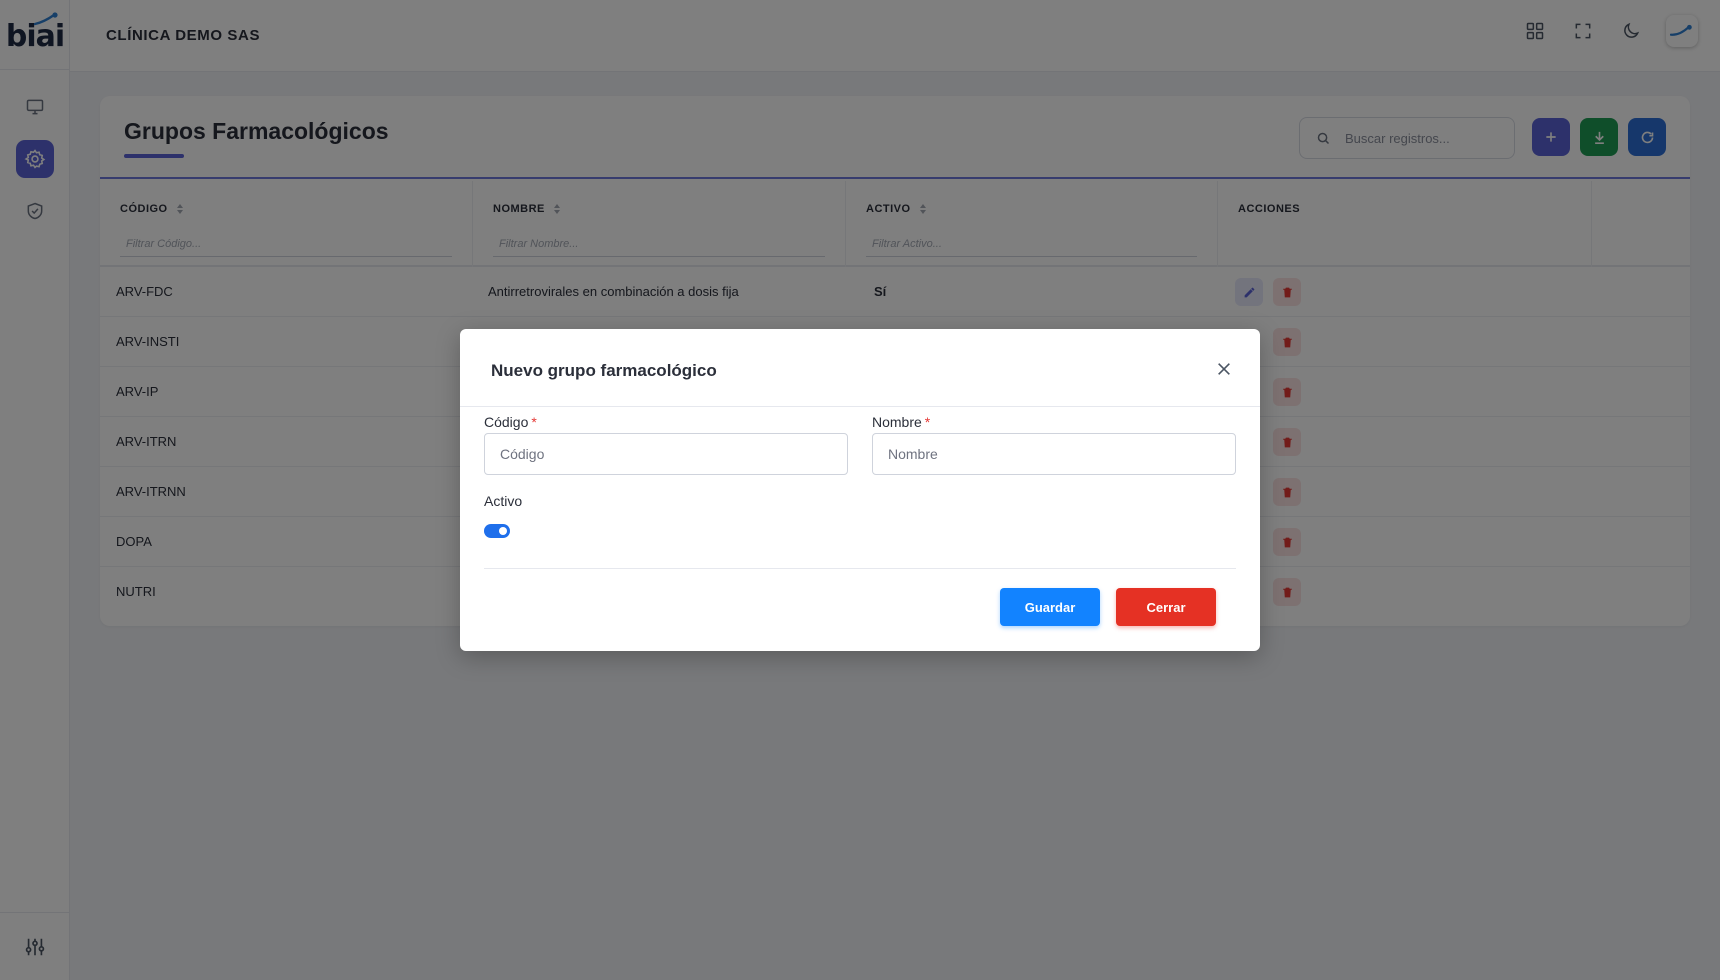 The width and height of the screenshot is (1720, 980). What do you see at coordinates (503, 531) in the screenshot?
I see `toggle-knob` at bounding box center [503, 531].